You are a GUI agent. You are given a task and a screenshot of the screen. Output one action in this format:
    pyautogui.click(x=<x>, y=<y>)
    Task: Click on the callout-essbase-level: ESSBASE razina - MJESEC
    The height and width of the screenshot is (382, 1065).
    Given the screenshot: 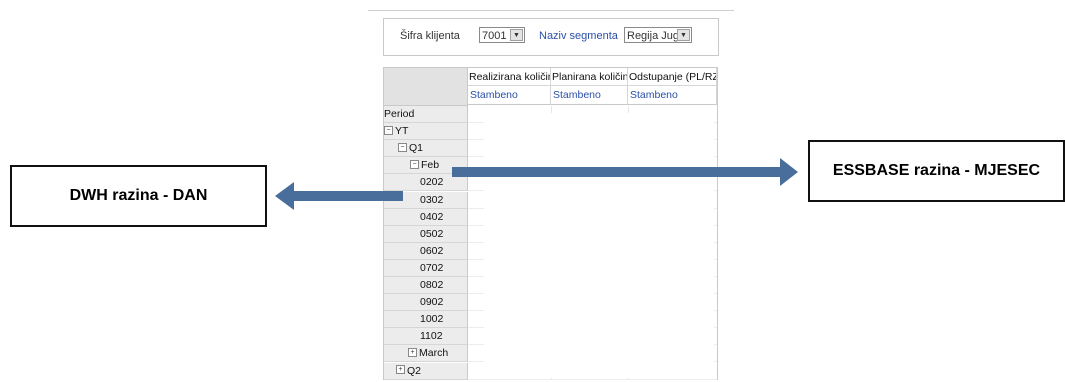 What is the action you would take?
    pyautogui.click(x=936, y=171)
    